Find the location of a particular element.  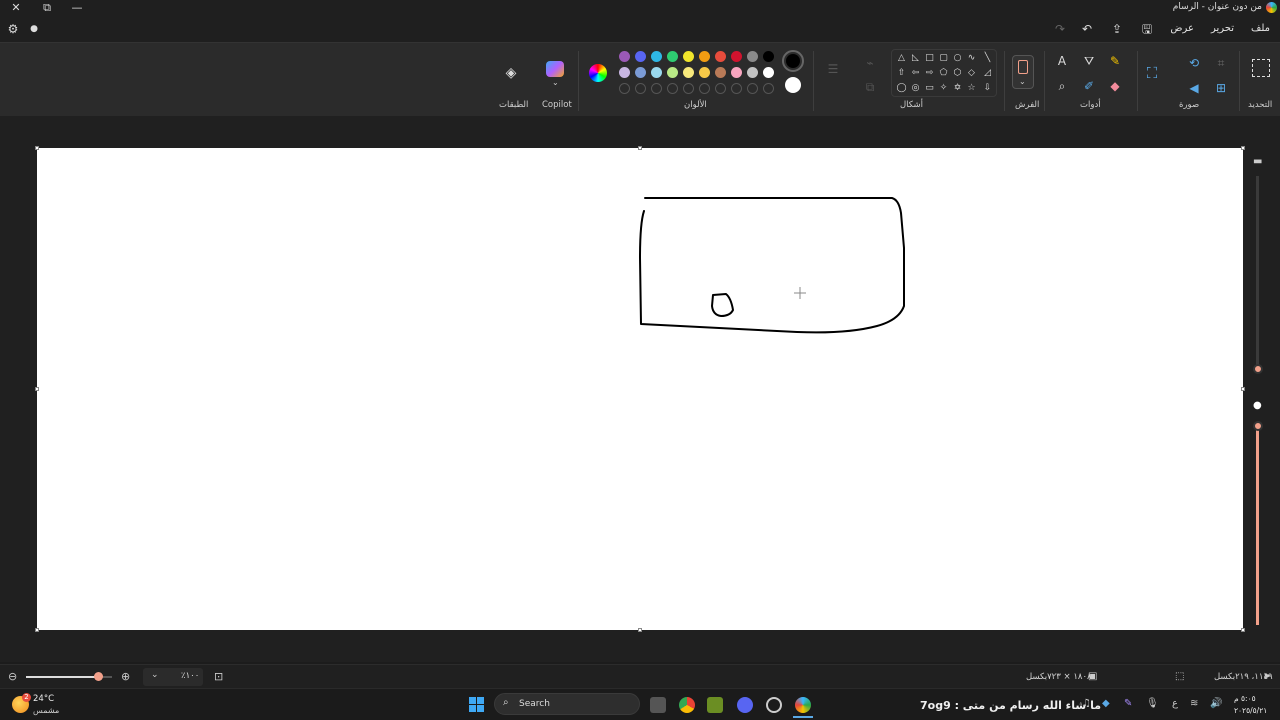

star-five-shape-icon: ☆ is located at coordinates (971, 88).